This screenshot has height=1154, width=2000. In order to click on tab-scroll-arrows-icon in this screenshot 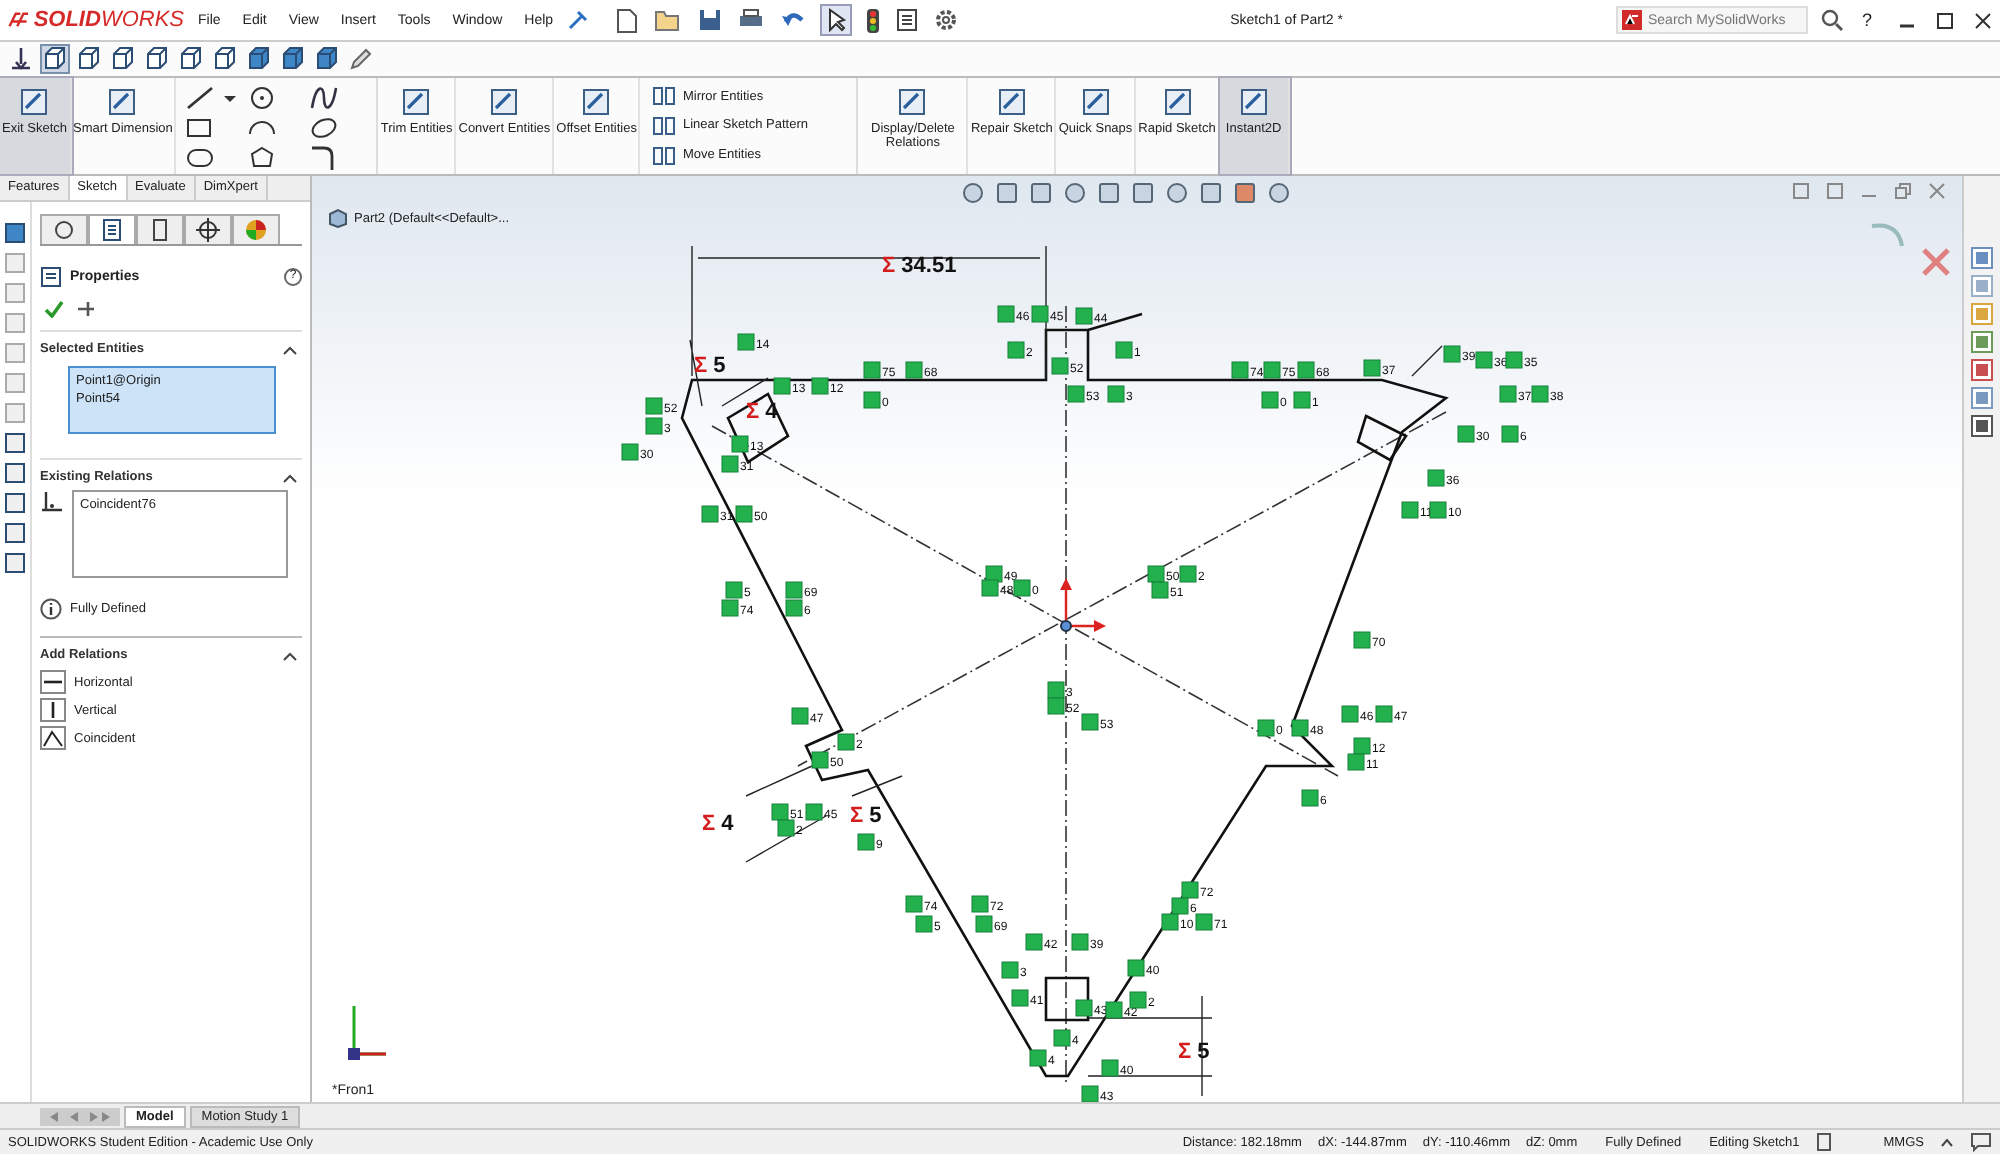, I will do `click(80, 1116)`.